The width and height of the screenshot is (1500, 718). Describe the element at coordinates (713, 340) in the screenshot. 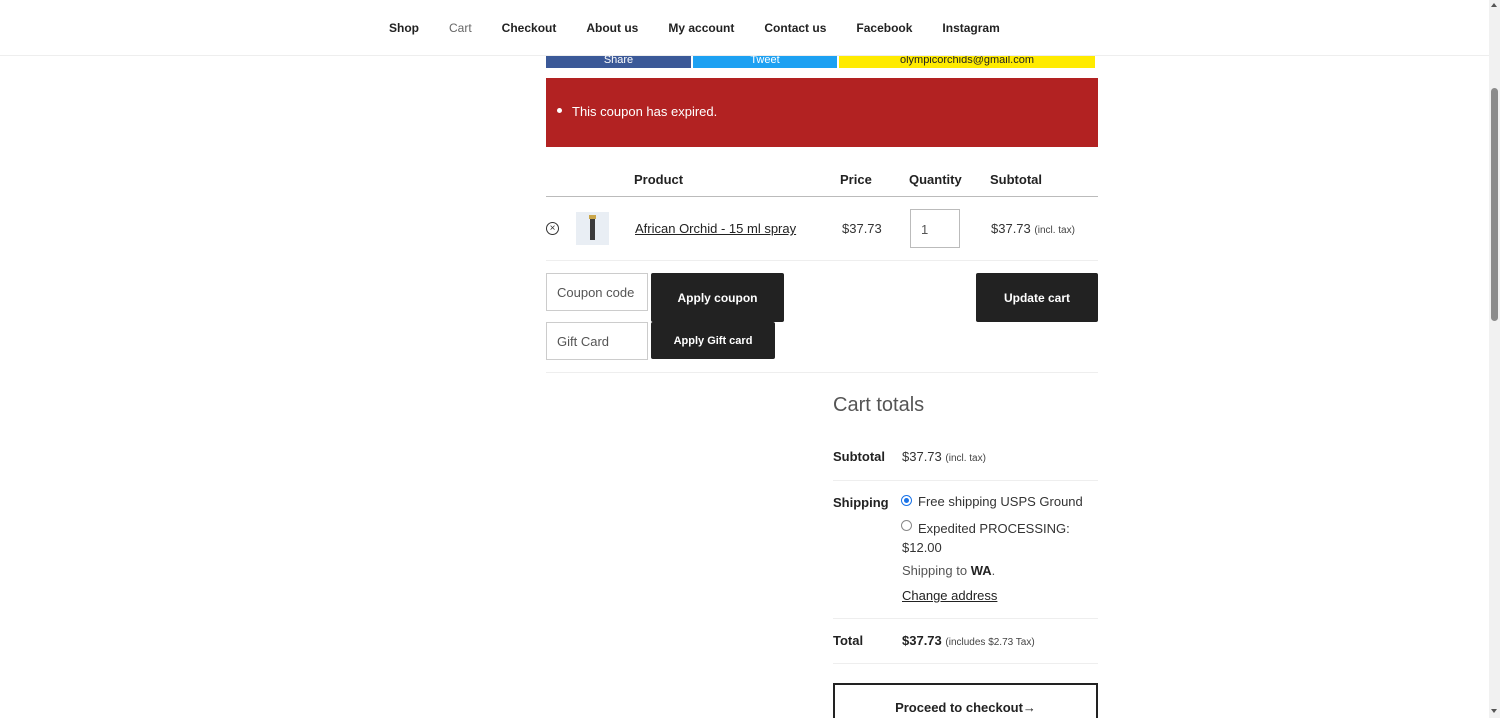

I see `apply-gift-card-button: Apply Gift card` at that location.